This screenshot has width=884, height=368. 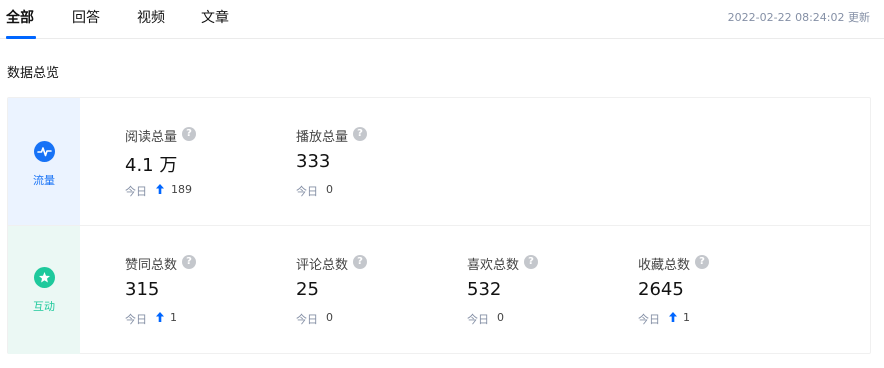 I want to click on section-title: 数据总览, so click(x=33, y=73).